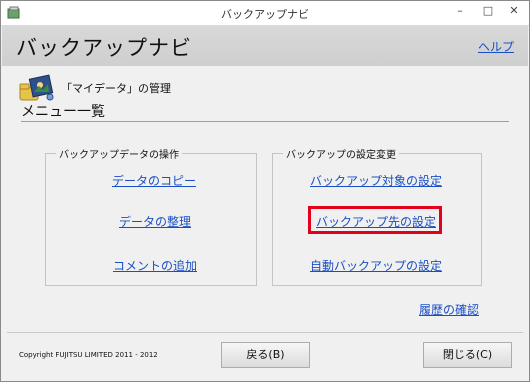  Describe the element at coordinates (154, 180) in the screenshot. I see `copy-data-link: データのコピー` at that location.